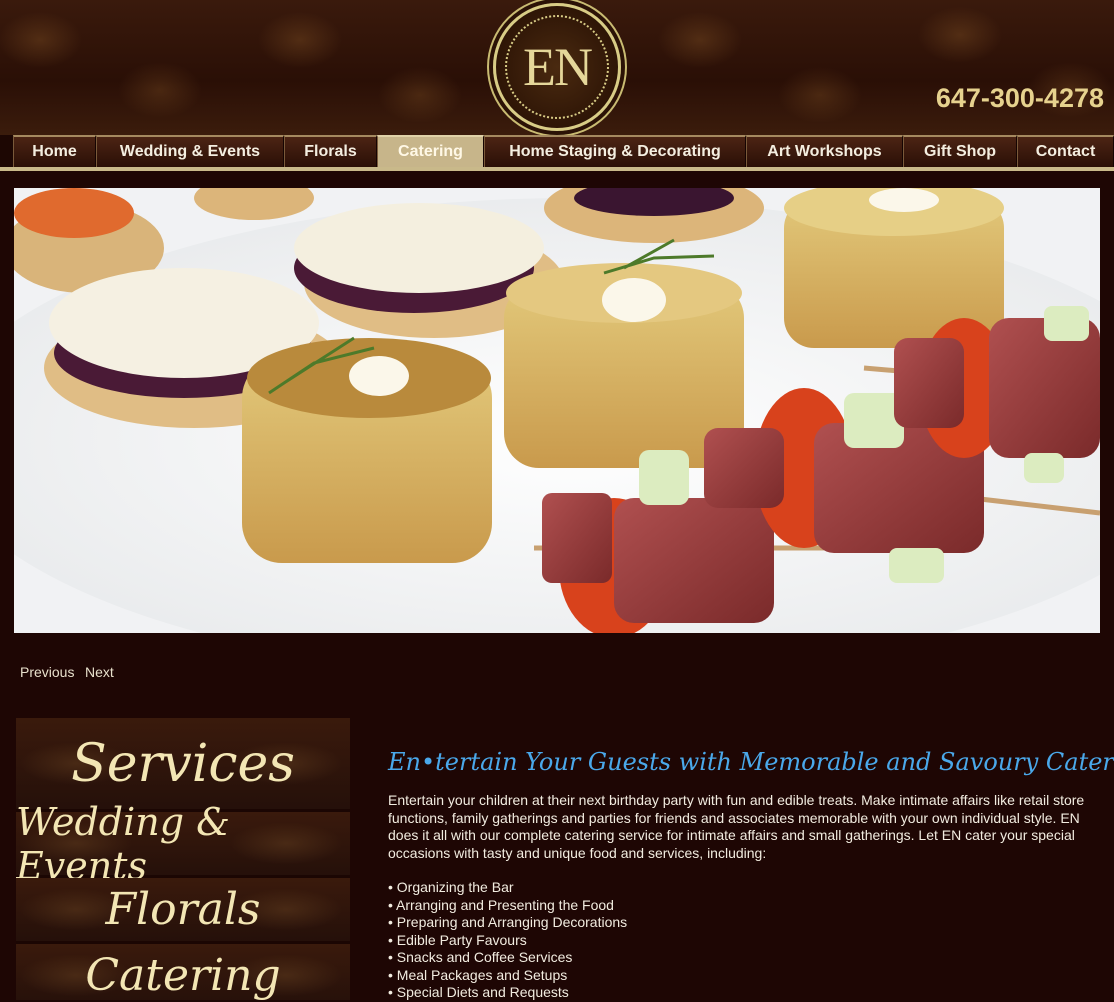 This screenshot has width=1114, height=1002. I want to click on nav-contact: Contact, so click(1065, 151).